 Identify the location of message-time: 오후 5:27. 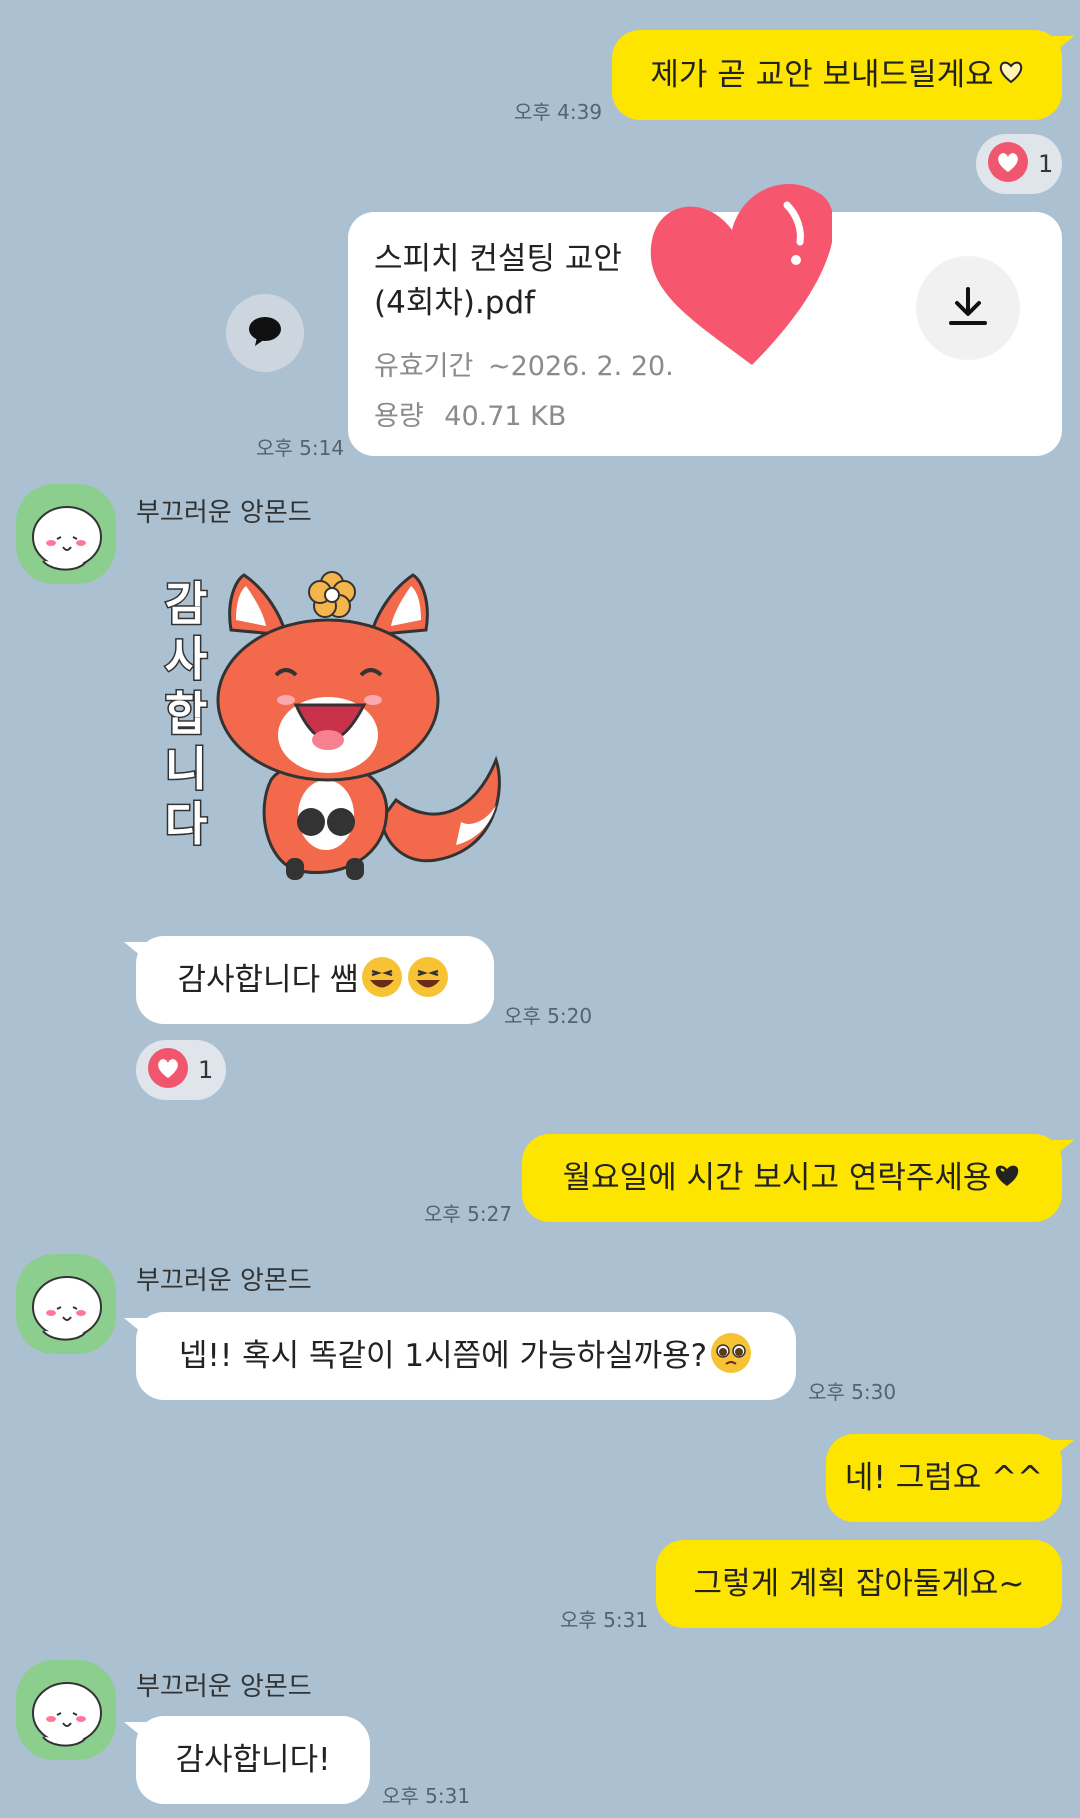
(468, 1214).